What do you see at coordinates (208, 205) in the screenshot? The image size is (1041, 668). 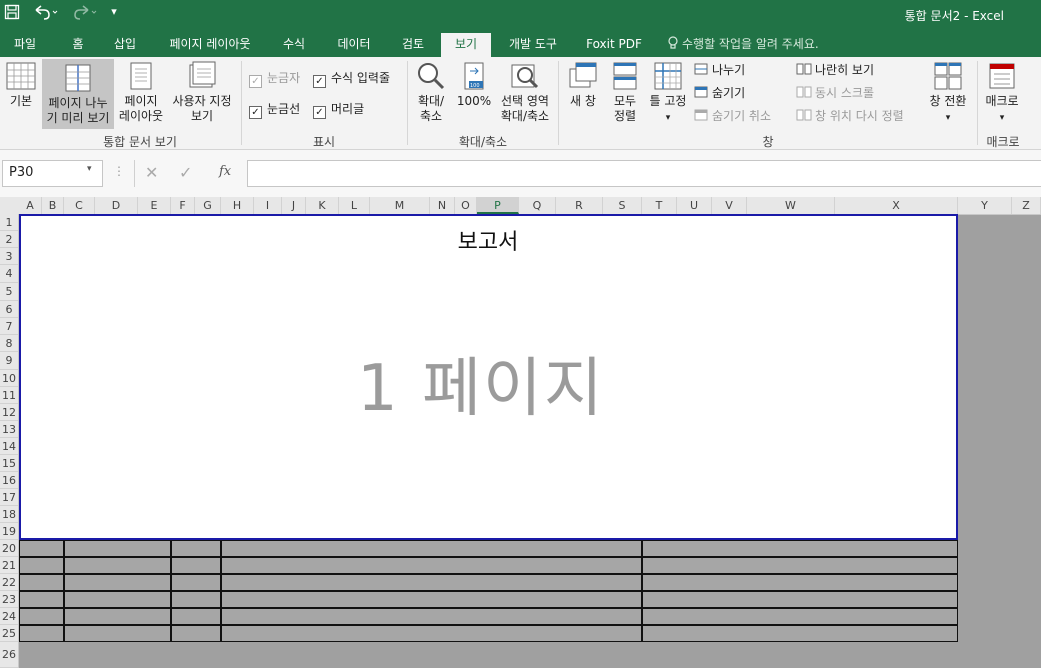 I see `column-header: G` at bounding box center [208, 205].